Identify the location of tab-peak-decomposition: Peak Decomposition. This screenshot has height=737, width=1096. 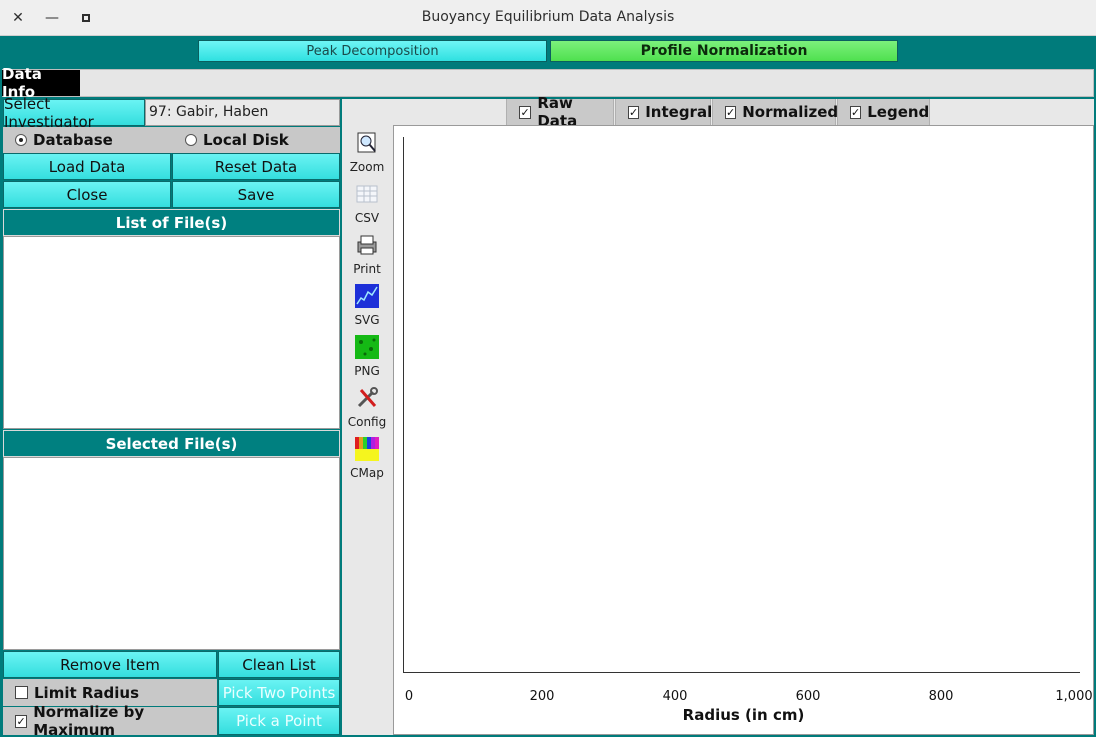
(372, 51).